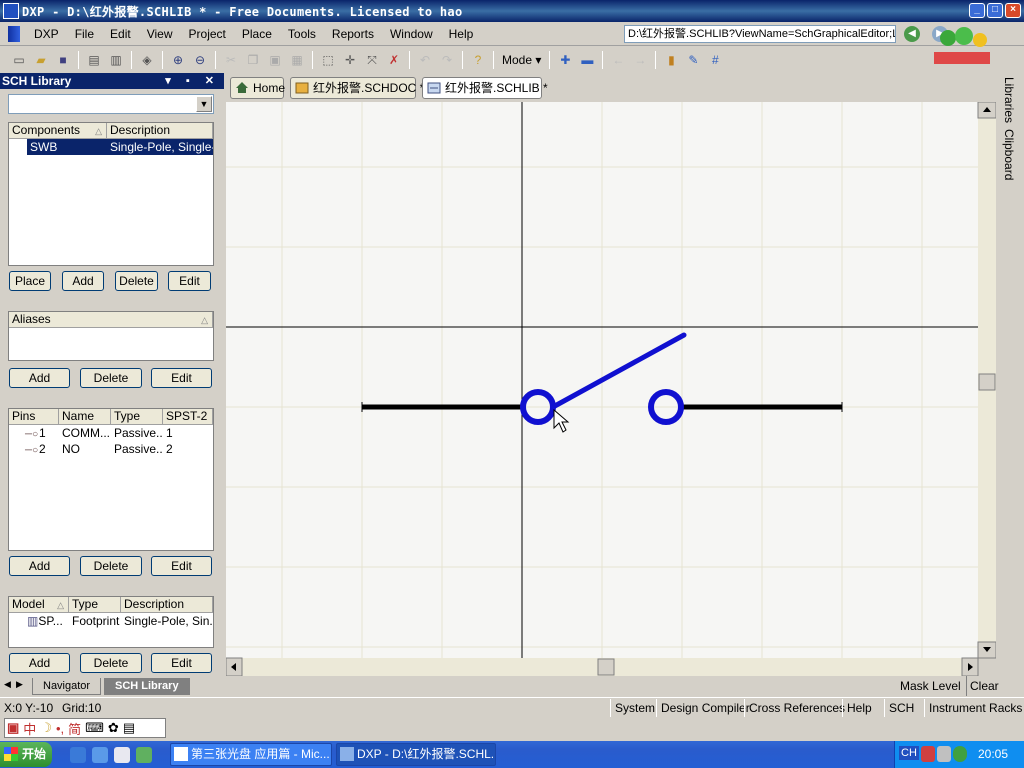  What do you see at coordinates (46, 728) in the screenshot?
I see `ime-moon-icon: ☽` at bounding box center [46, 728].